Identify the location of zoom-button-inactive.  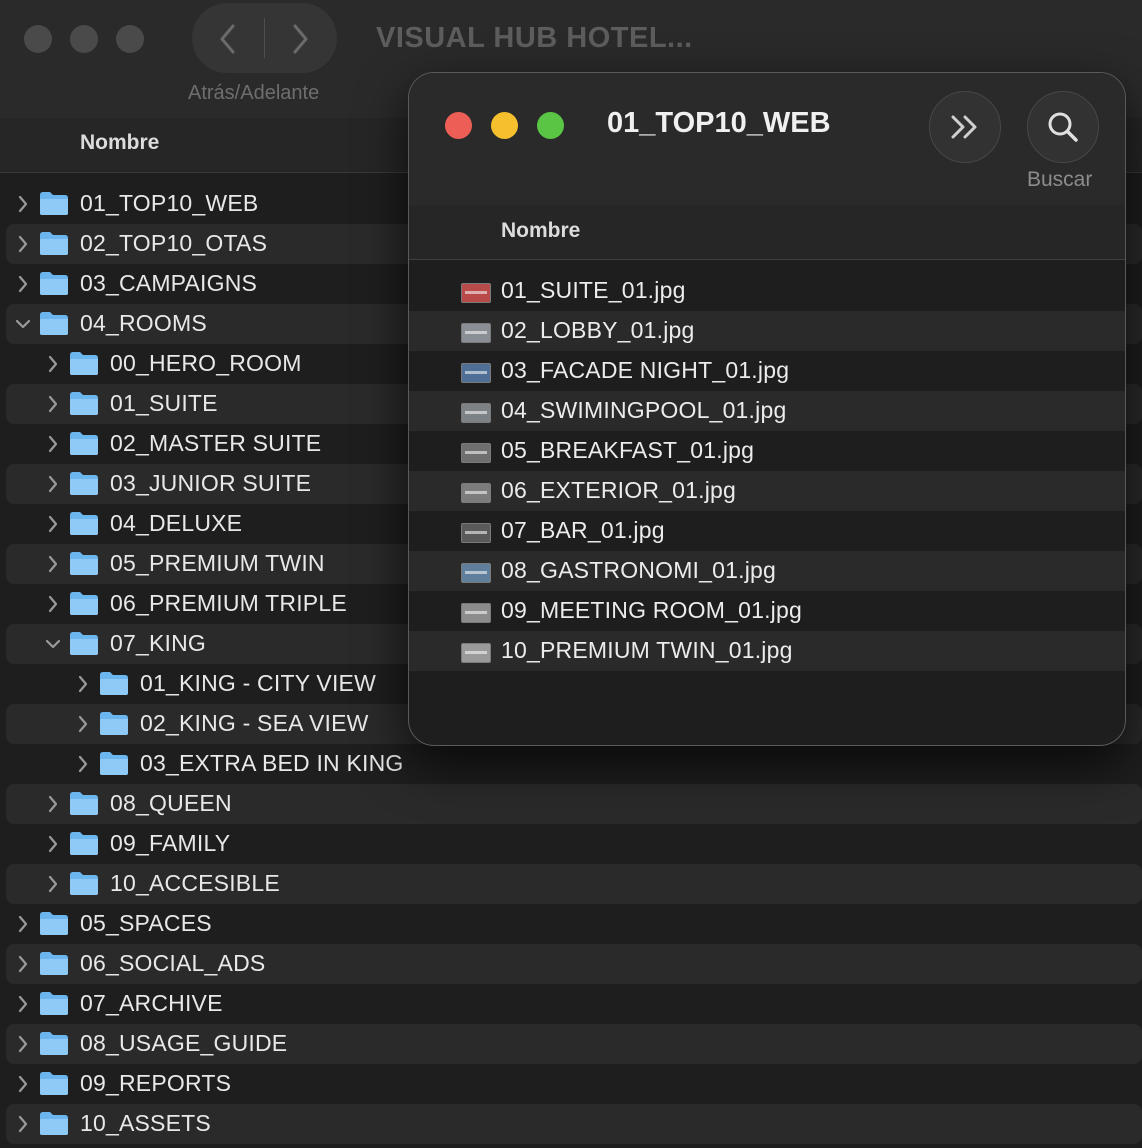
(130, 39).